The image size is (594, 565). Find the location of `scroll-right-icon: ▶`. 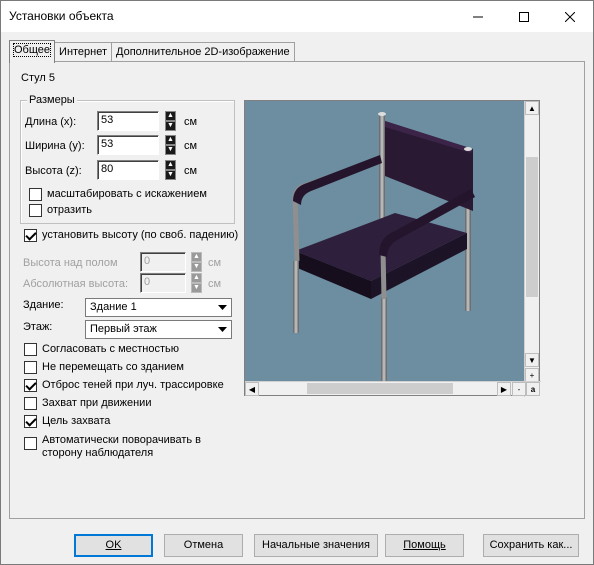

scroll-right-icon: ▶ is located at coordinates (504, 389).